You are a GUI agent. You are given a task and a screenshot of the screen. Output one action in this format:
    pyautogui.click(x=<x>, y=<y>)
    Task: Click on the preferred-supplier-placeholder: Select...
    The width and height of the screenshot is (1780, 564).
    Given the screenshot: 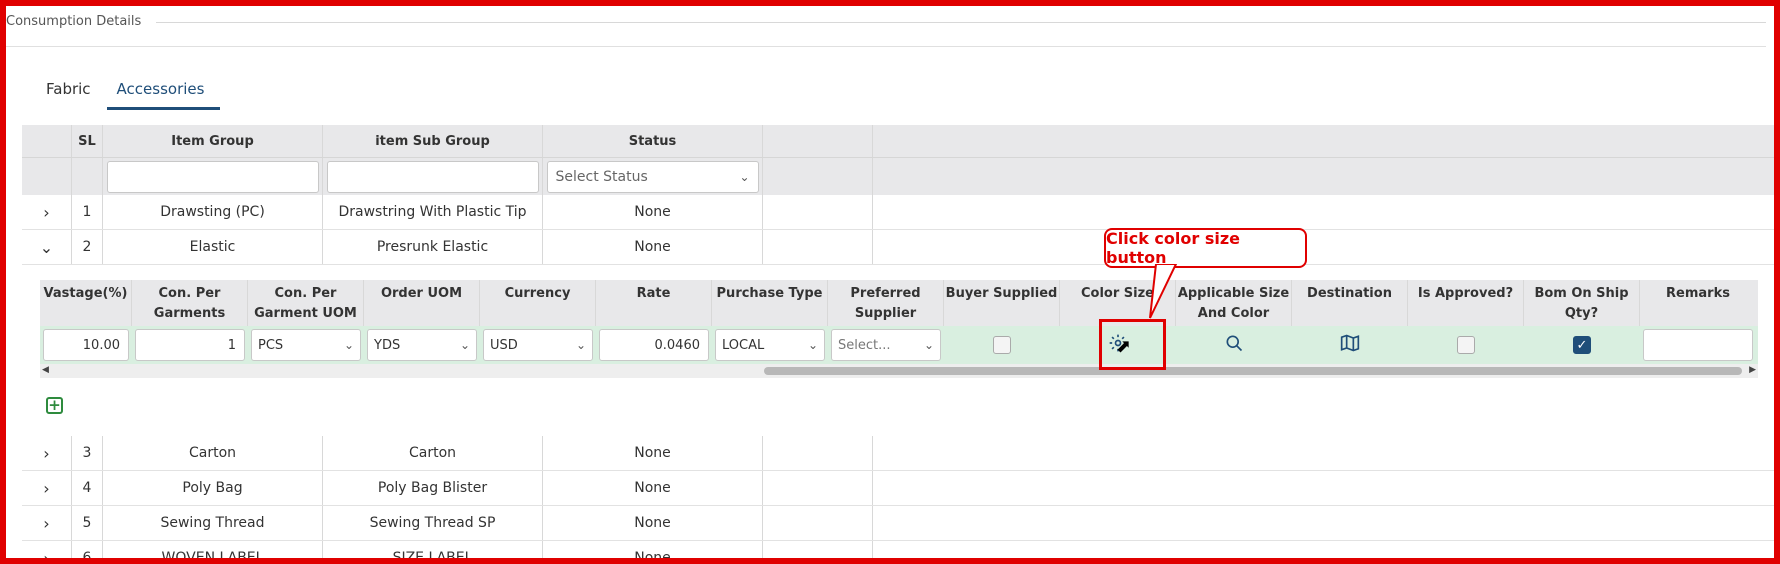 What is the action you would take?
    pyautogui.click(x=864, y=345)
    